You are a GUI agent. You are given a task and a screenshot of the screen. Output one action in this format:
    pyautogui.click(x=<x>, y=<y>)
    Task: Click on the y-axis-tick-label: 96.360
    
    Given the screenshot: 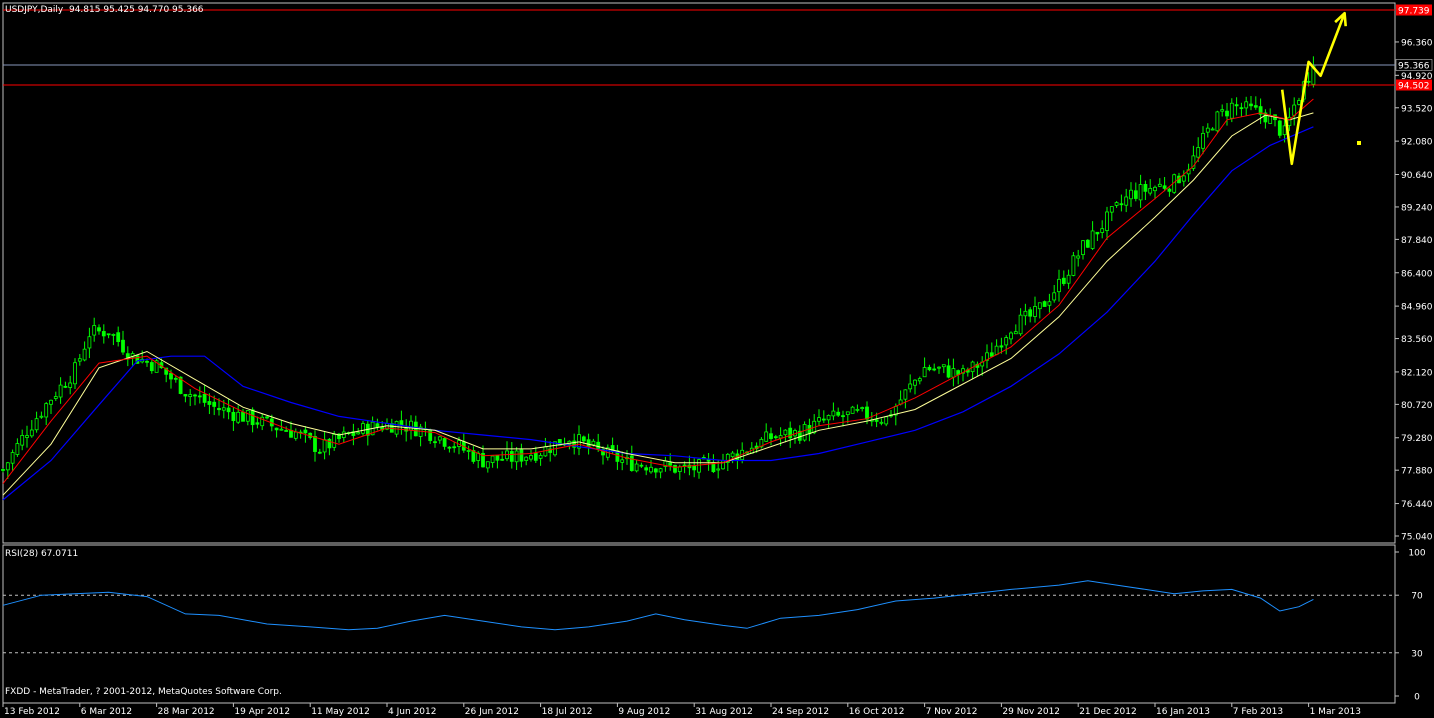 What is the action you would take?
    pyautogui.click(x=1417, y=43)
    